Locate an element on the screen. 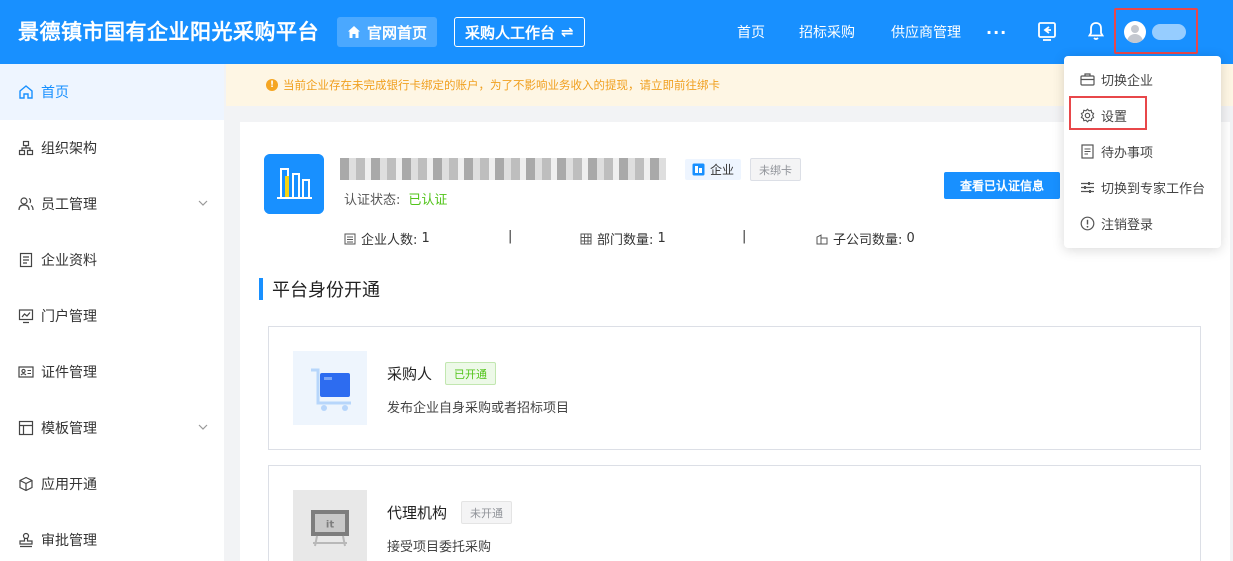 This screenshot has width=1233, height=561. employees-value: 1 is located at coordinates (425, 238).